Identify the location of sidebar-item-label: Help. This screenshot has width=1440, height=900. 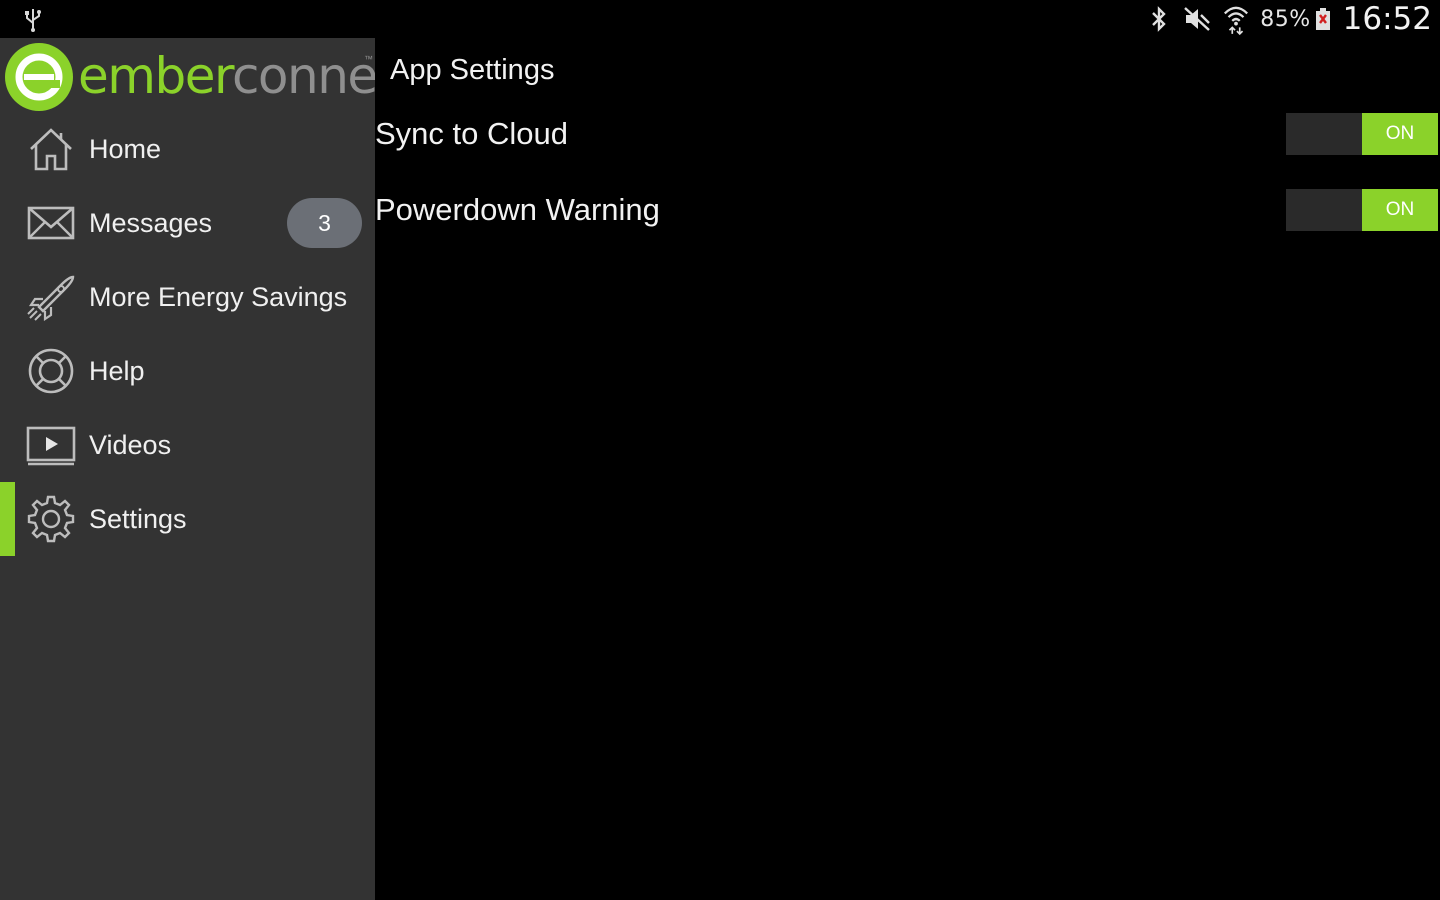
(117, 370).